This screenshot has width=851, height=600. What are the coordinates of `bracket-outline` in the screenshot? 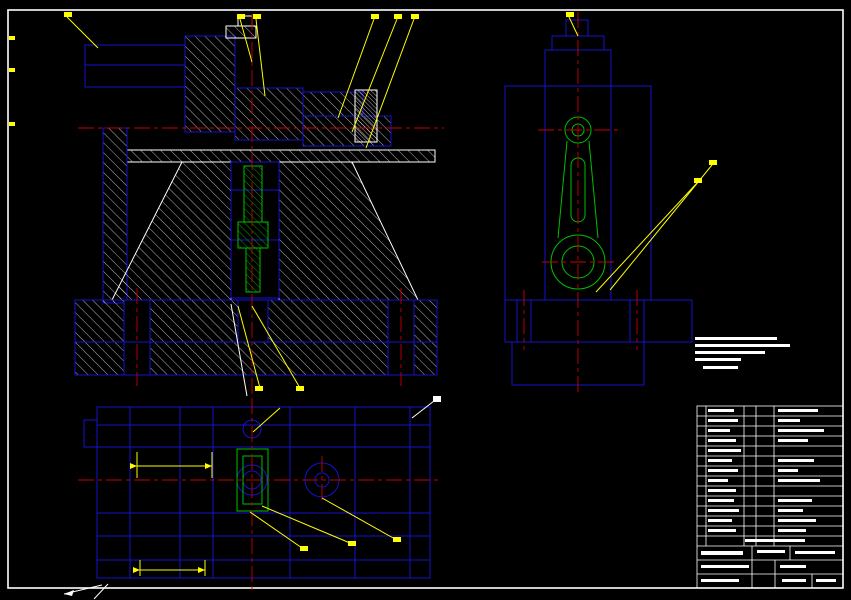 It's located at (135, 66).